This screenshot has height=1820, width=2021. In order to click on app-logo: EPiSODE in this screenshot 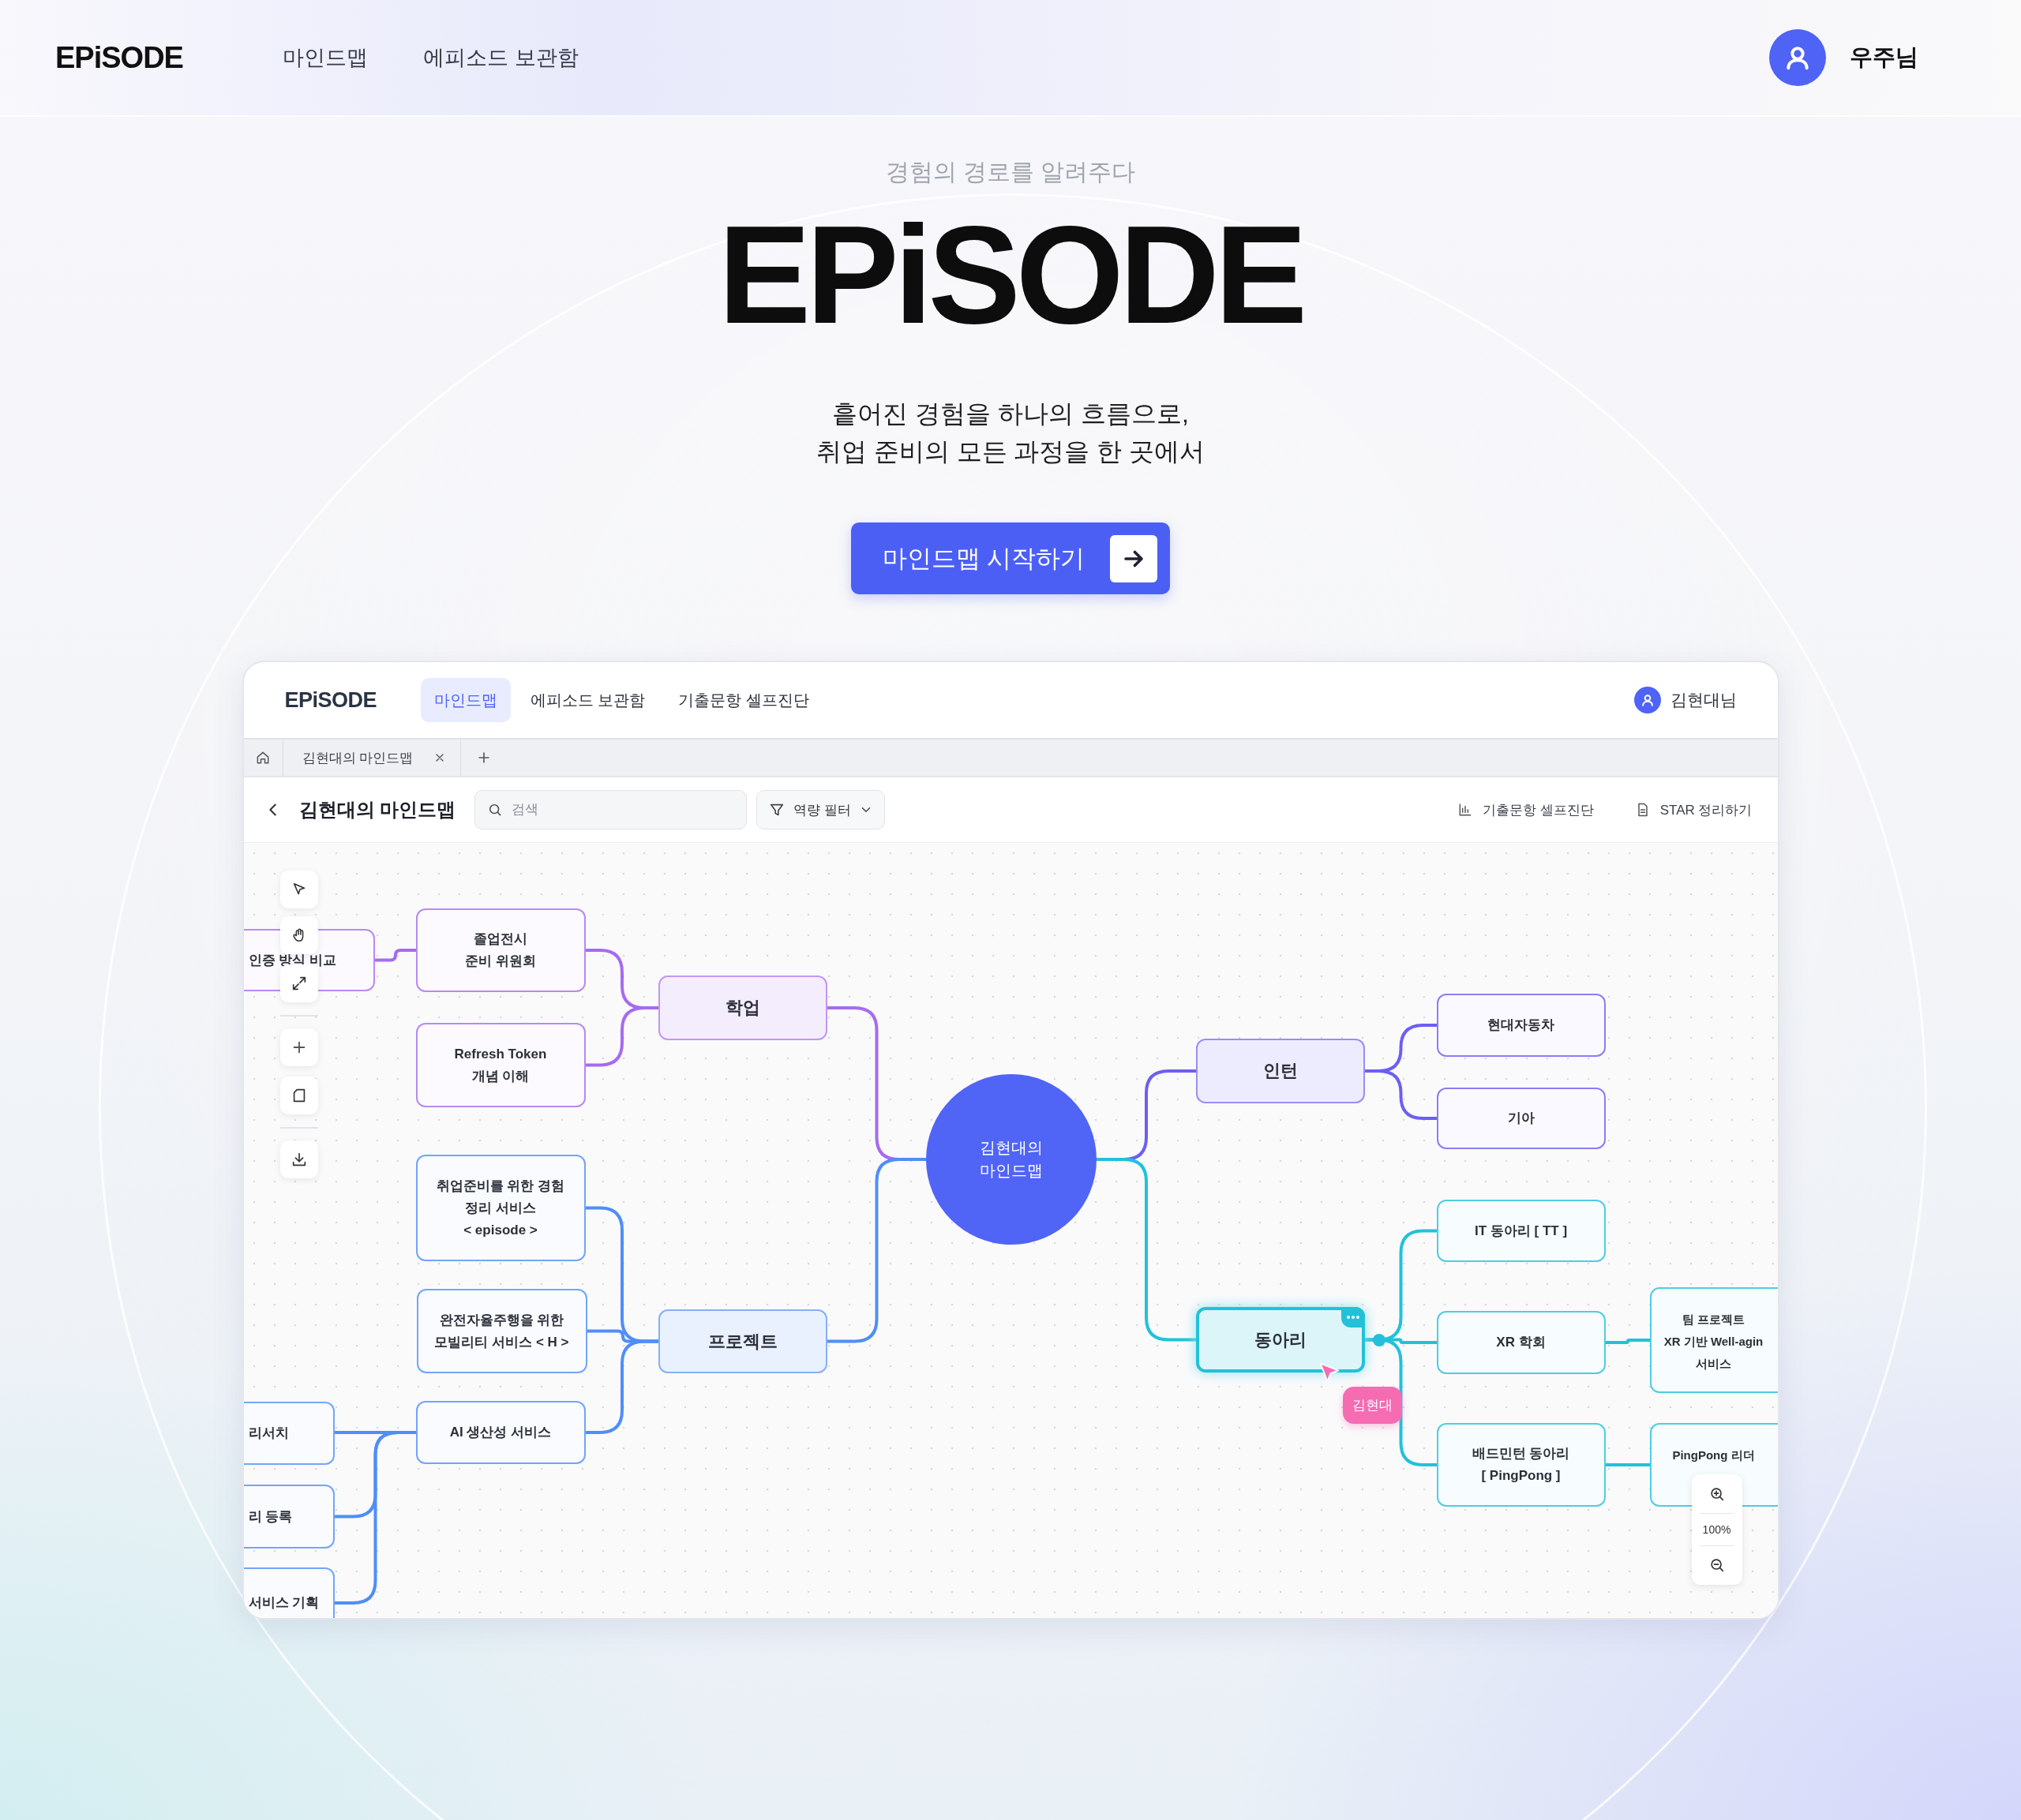, I will do `click(352, 700)`.